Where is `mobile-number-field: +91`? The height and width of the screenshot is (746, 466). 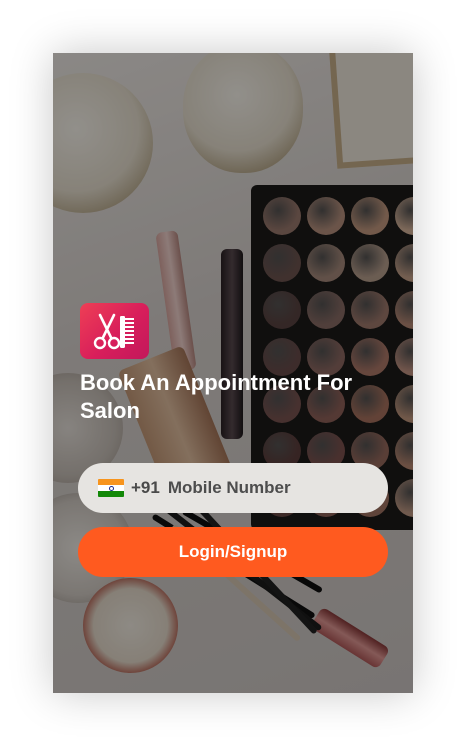 mobile-number-field: +91 is located at coordinates (233, 488).